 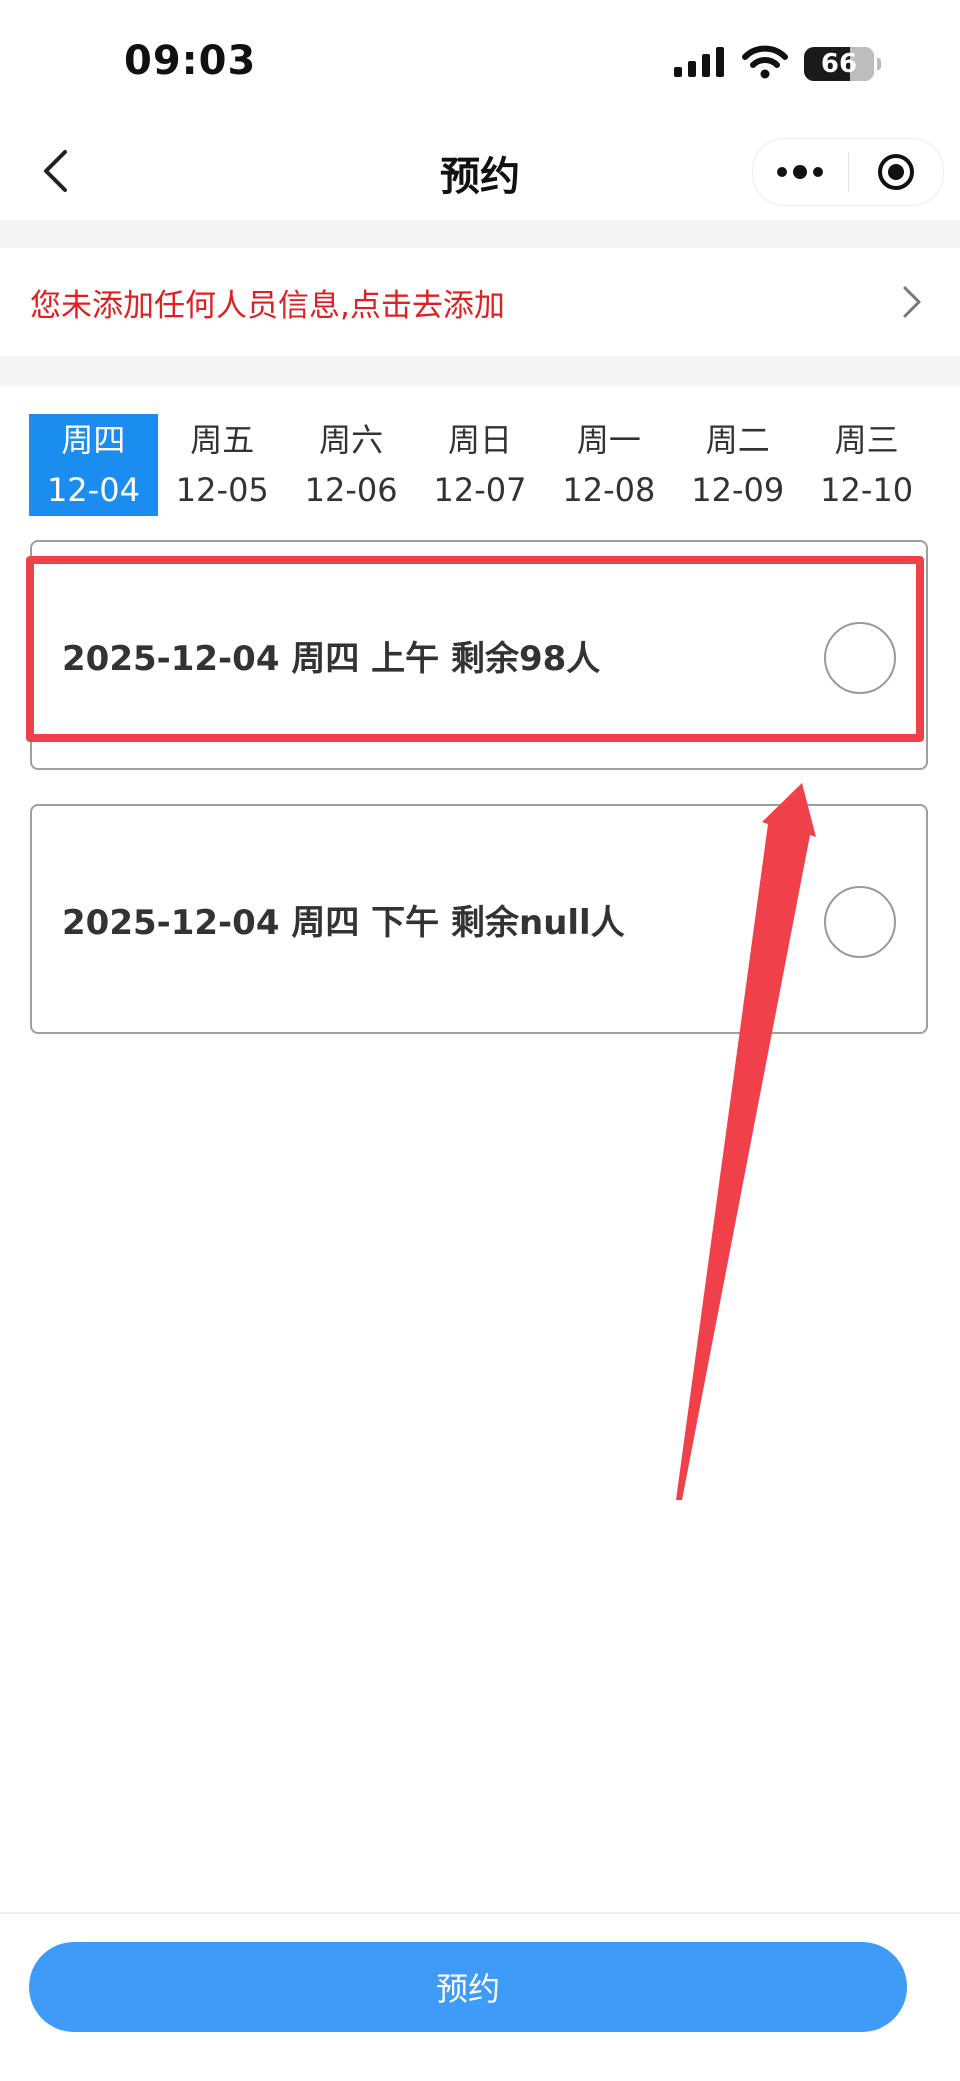 What do you see at coordinates (738, 490) in the screenshot?
I see `date-tab-date: 12-09` at bounding box center [738, 490].